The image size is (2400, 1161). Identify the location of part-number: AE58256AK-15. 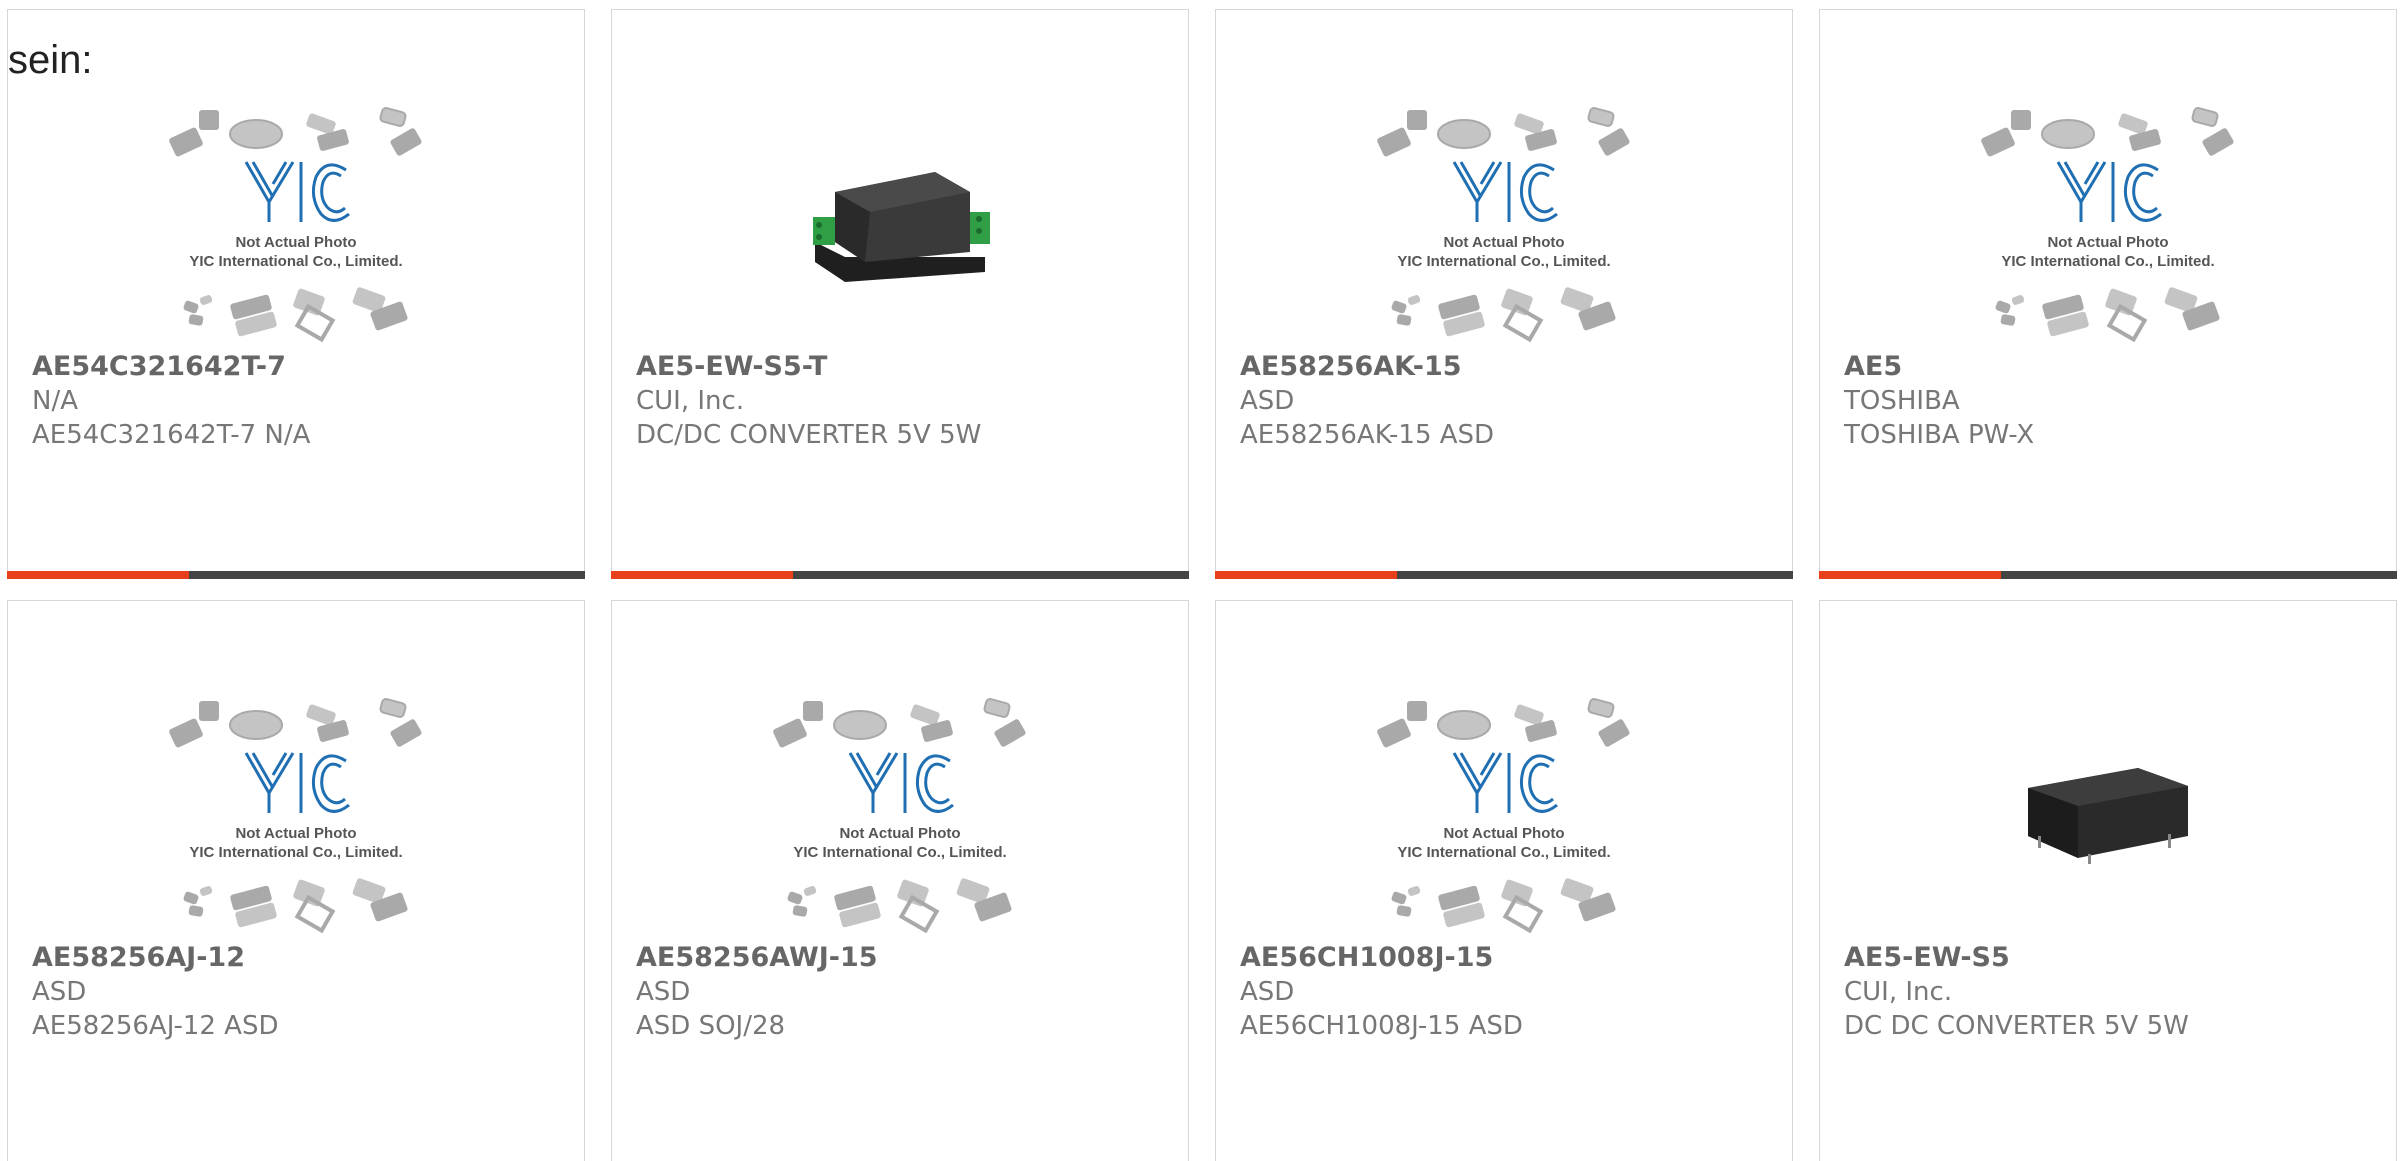
(1510, 367).